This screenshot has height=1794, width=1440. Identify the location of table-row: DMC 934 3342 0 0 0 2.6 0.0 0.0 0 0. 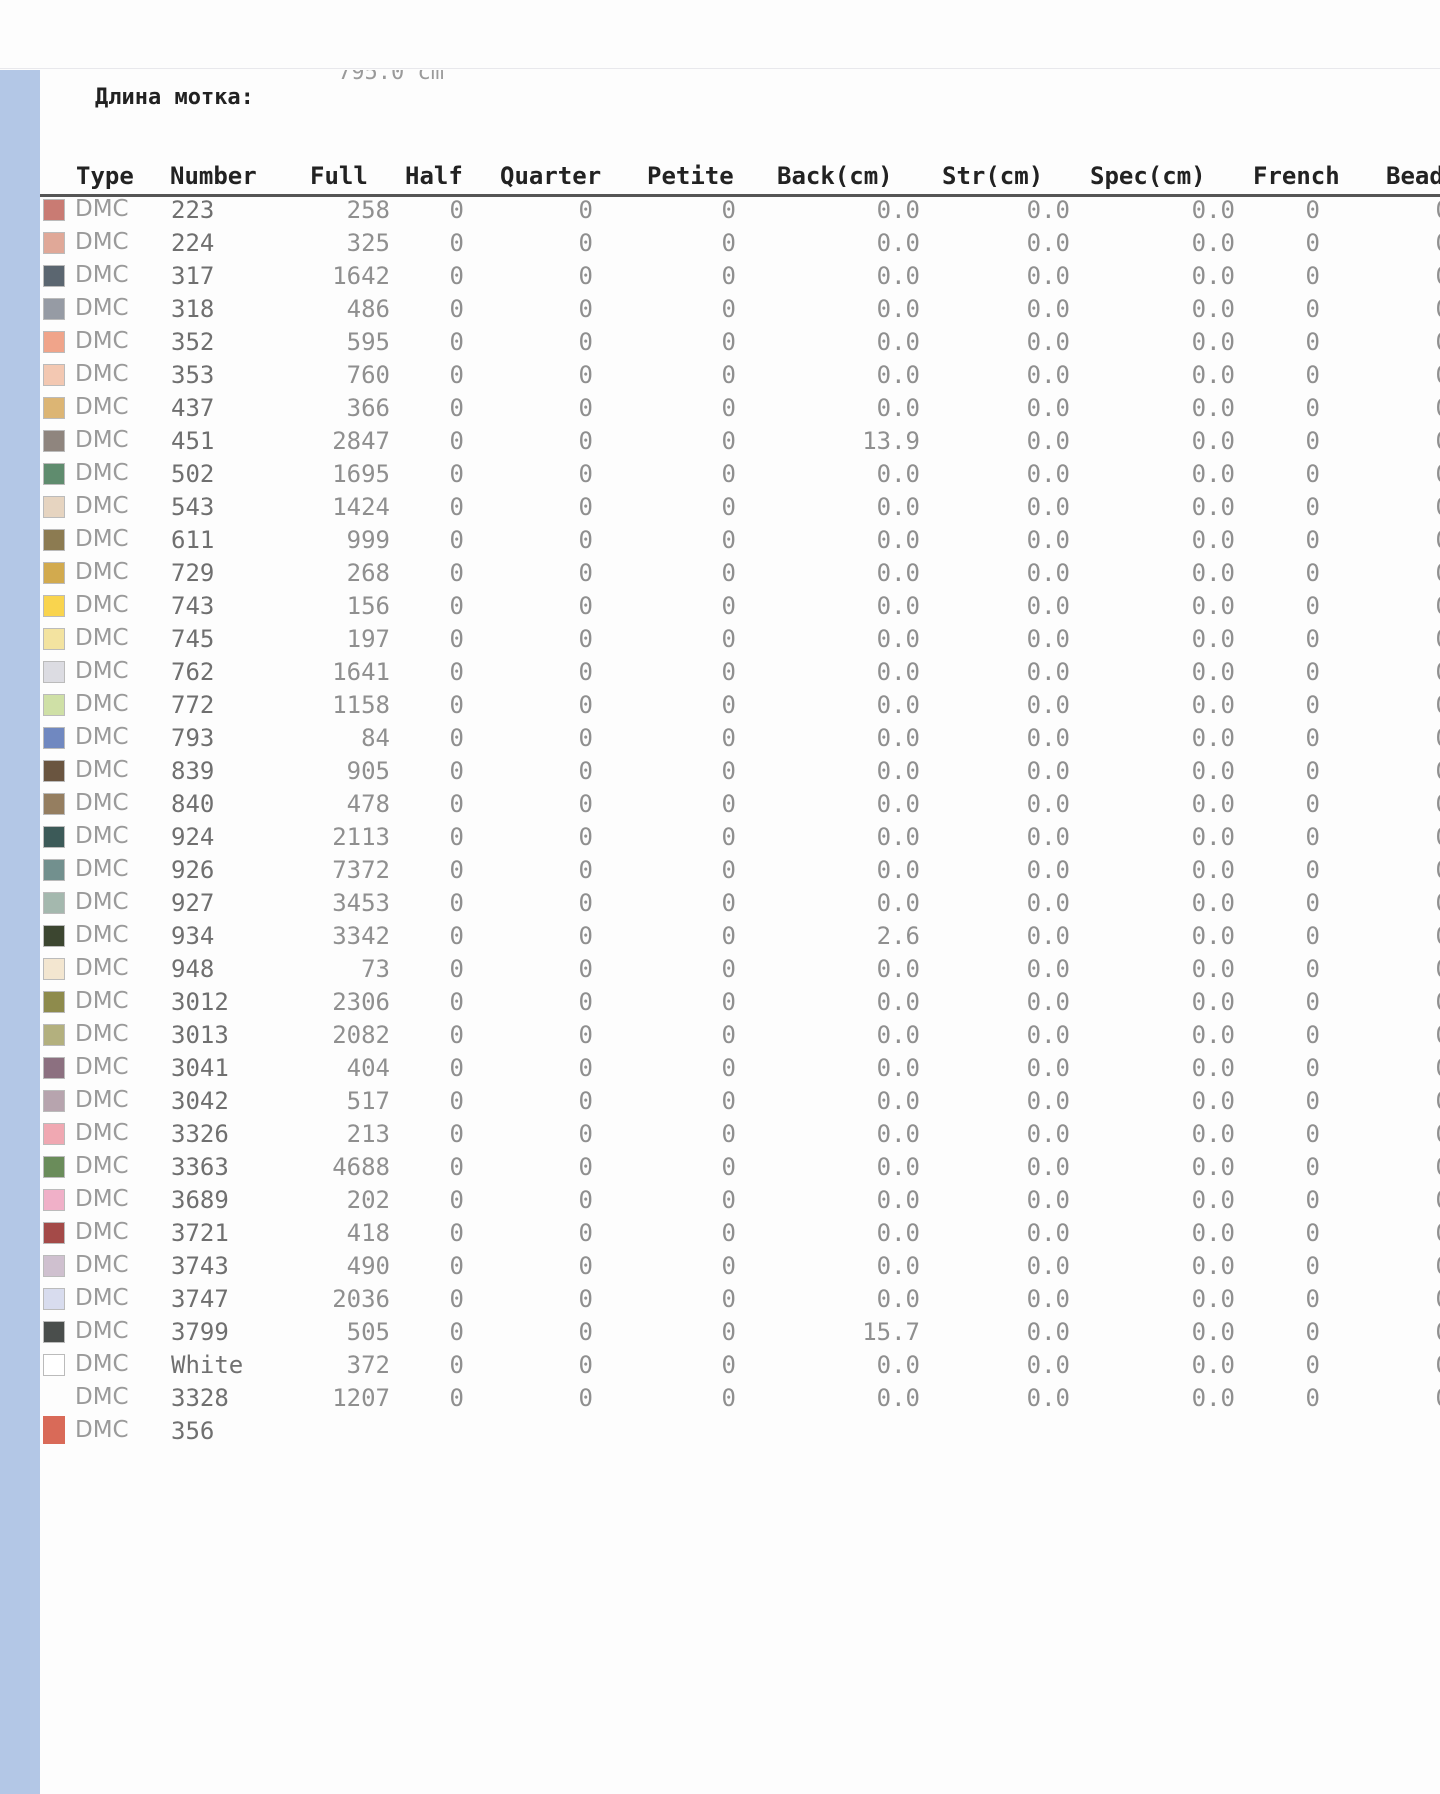
(740, 936).